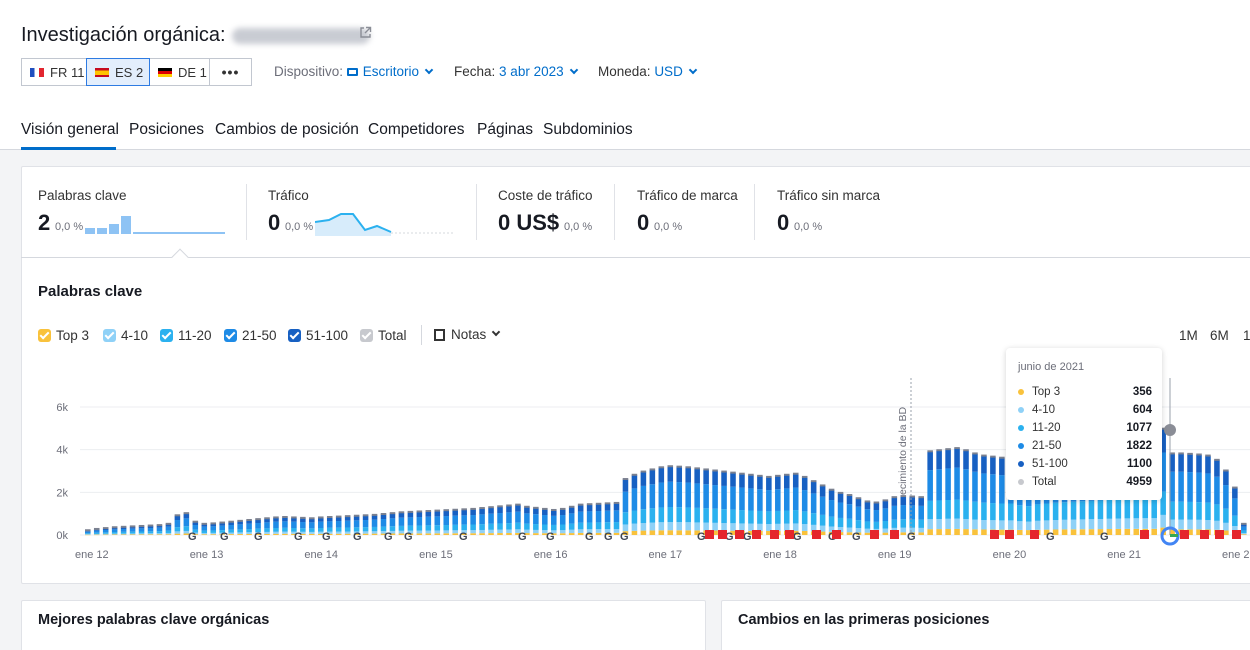 This screenshot has height=650, width=1250. I want to click on tooltip-row-21-50: 21-50 1822, so click(1085, 446).